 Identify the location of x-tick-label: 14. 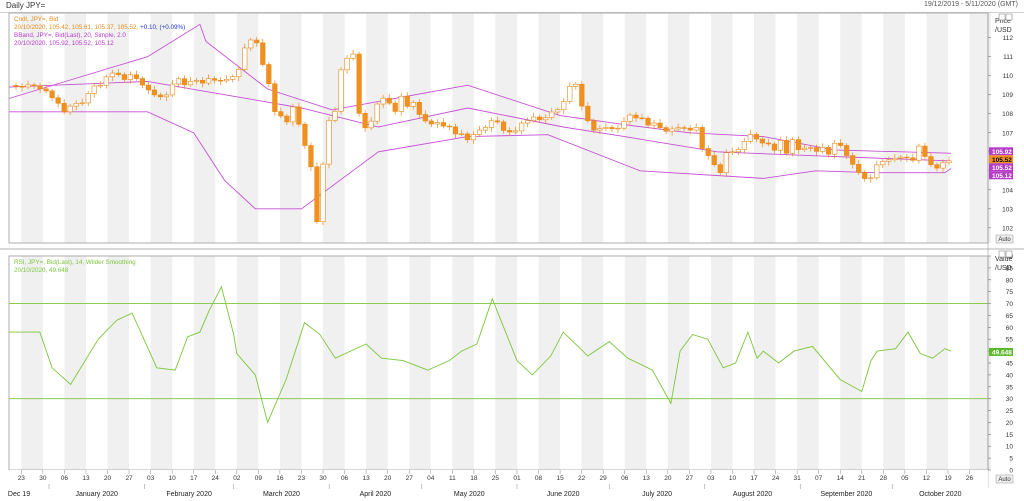
(841, 478).